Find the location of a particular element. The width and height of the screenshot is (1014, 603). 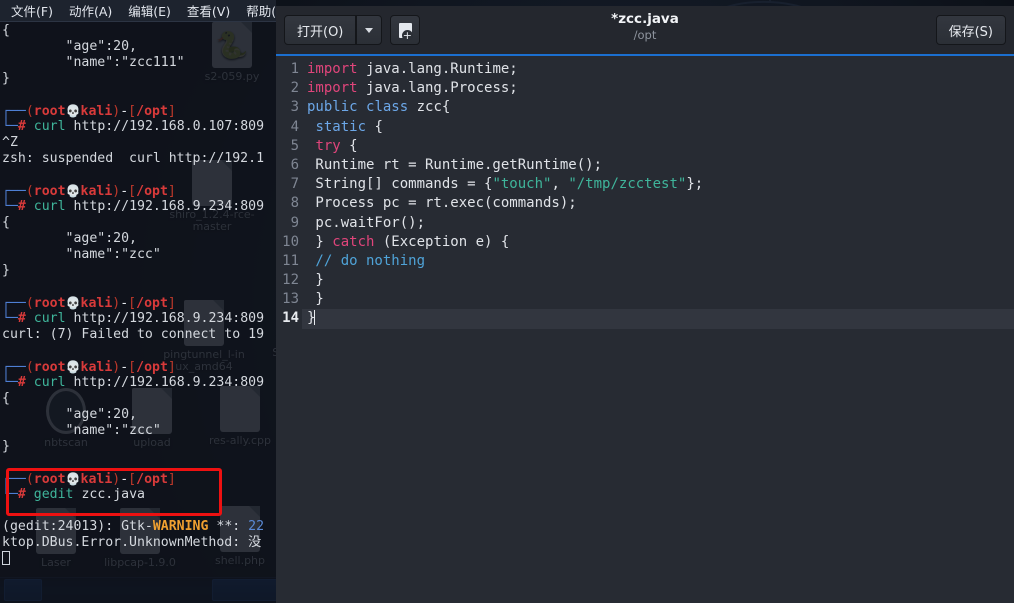

terminal-command-line: └─# curl http://192.168.0.107:809 is located at coordinates (133, 126).